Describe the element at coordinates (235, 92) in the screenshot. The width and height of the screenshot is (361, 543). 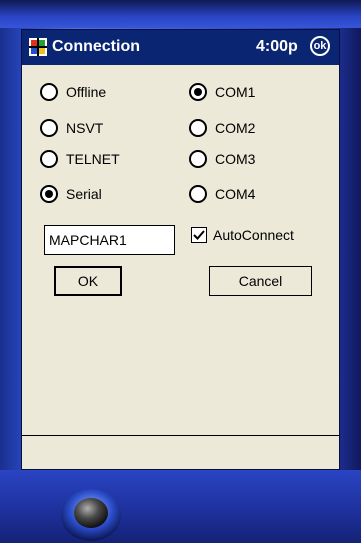
I see `radio-com1-label: COM1` at that location.